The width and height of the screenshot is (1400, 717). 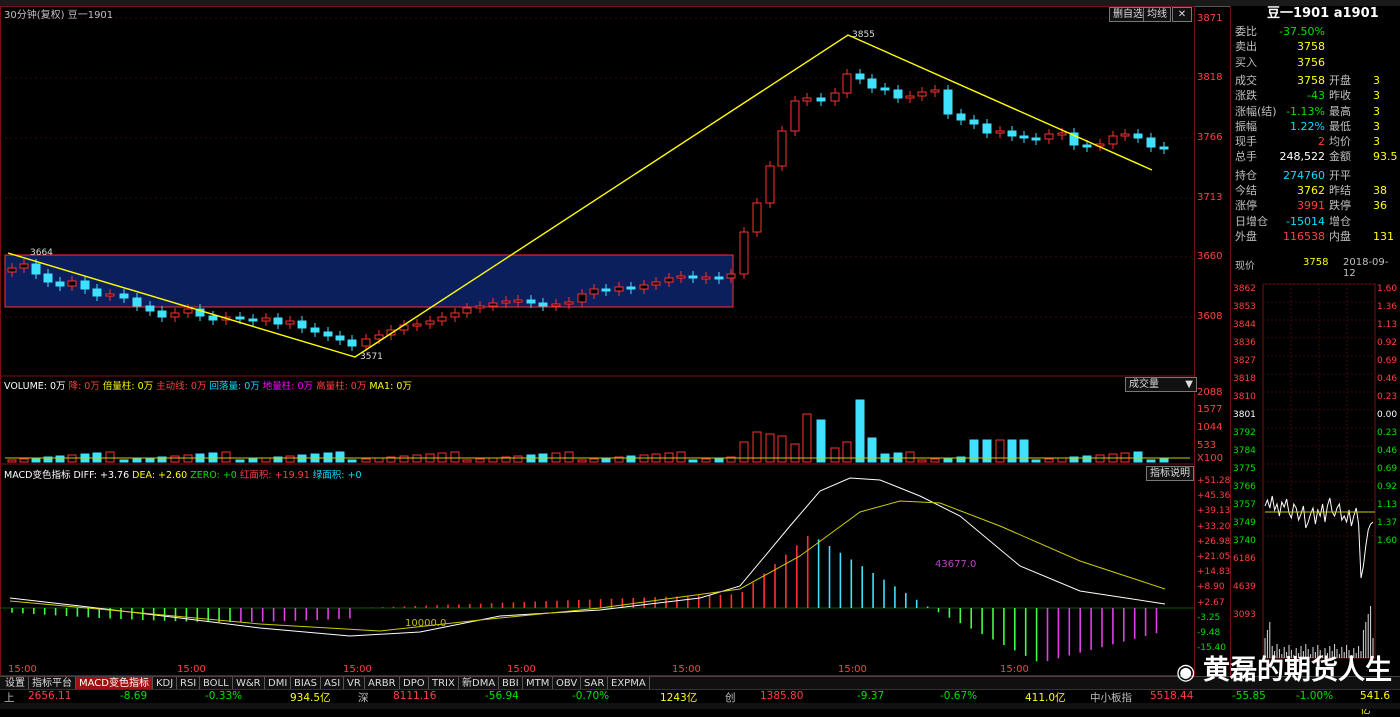 I want to click on indicator-help-button: 指标说明, so click(x=1170, y=473).